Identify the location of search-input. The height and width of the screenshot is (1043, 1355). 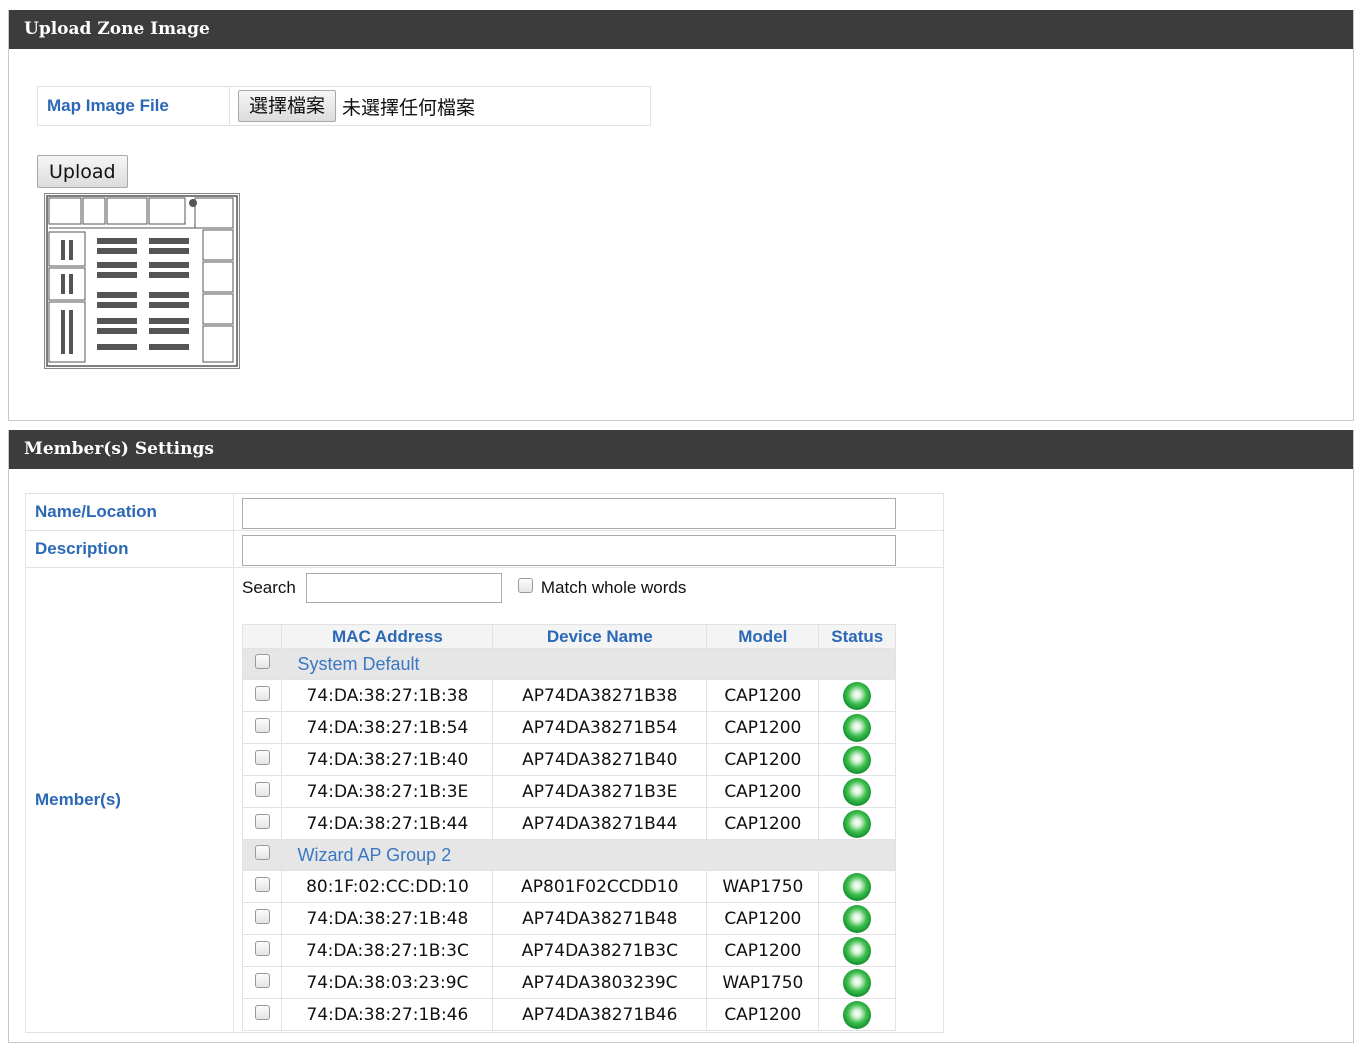
(403, 588).